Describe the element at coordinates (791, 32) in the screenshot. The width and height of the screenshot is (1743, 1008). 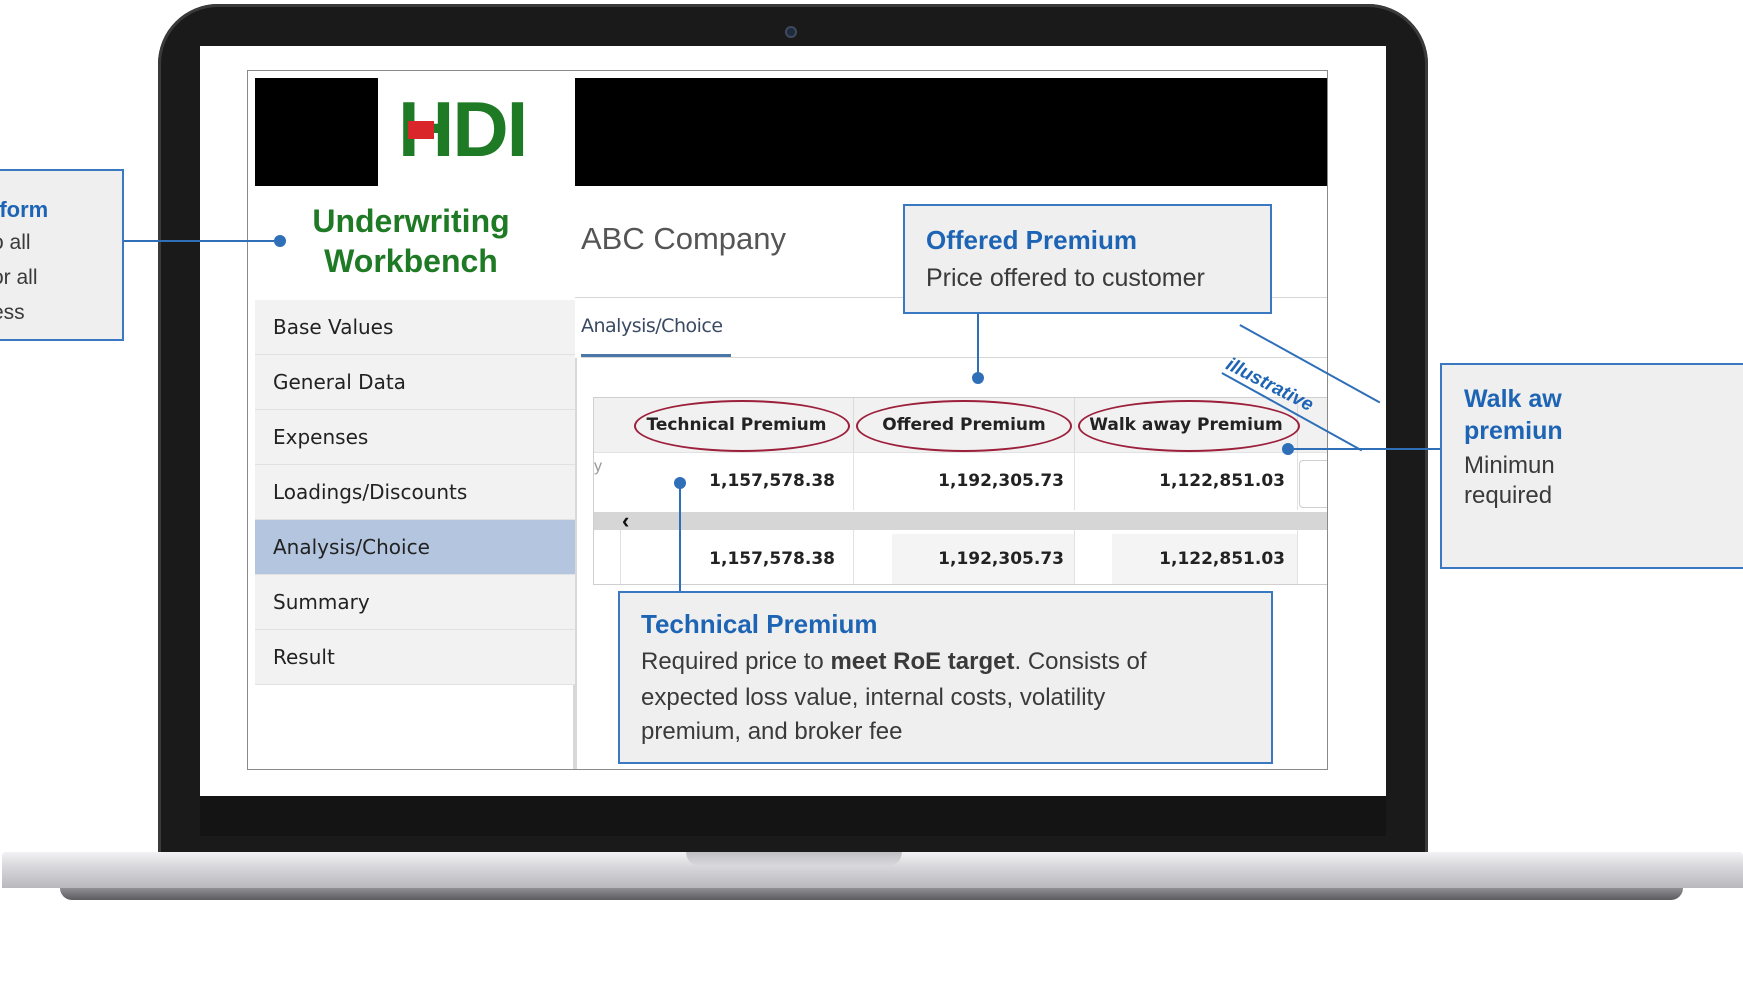
I see `camera-icon` at that location.